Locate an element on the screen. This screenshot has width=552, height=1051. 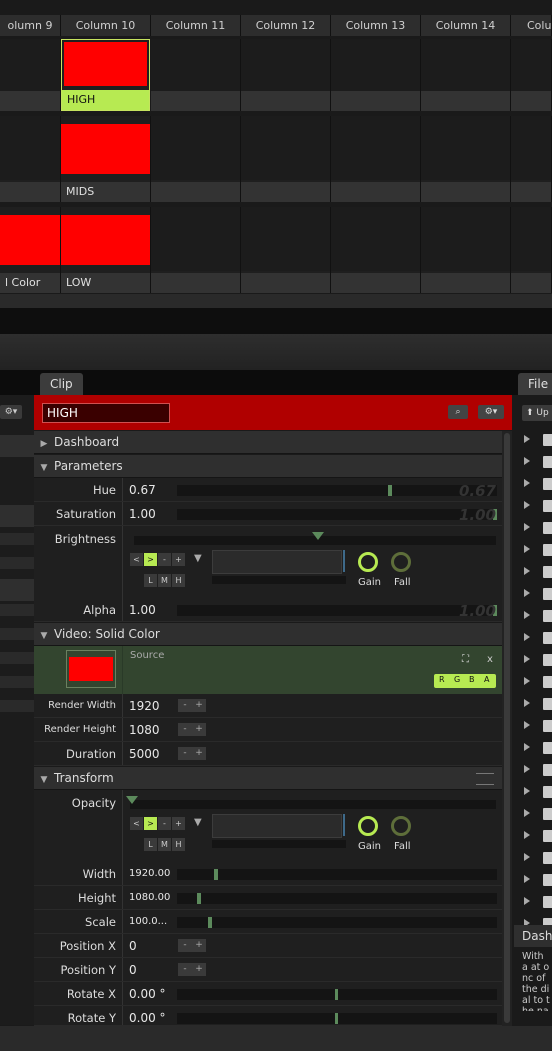
up-button: ⬆ Up is located at coordinates (537, 413).